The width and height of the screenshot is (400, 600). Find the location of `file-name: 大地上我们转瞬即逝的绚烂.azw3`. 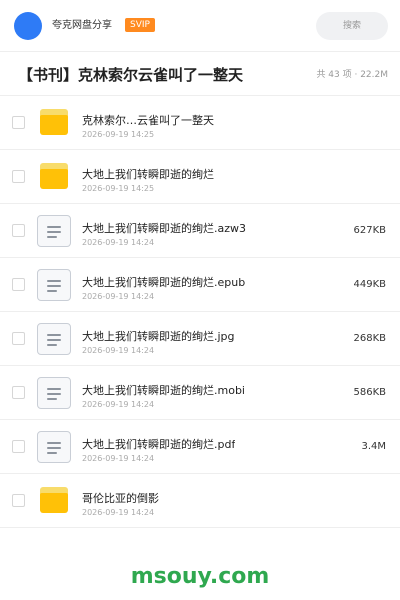

file-name: 大地上我们转瞬即逝的绚烂.azw3 is located at coordinates (164, 228).